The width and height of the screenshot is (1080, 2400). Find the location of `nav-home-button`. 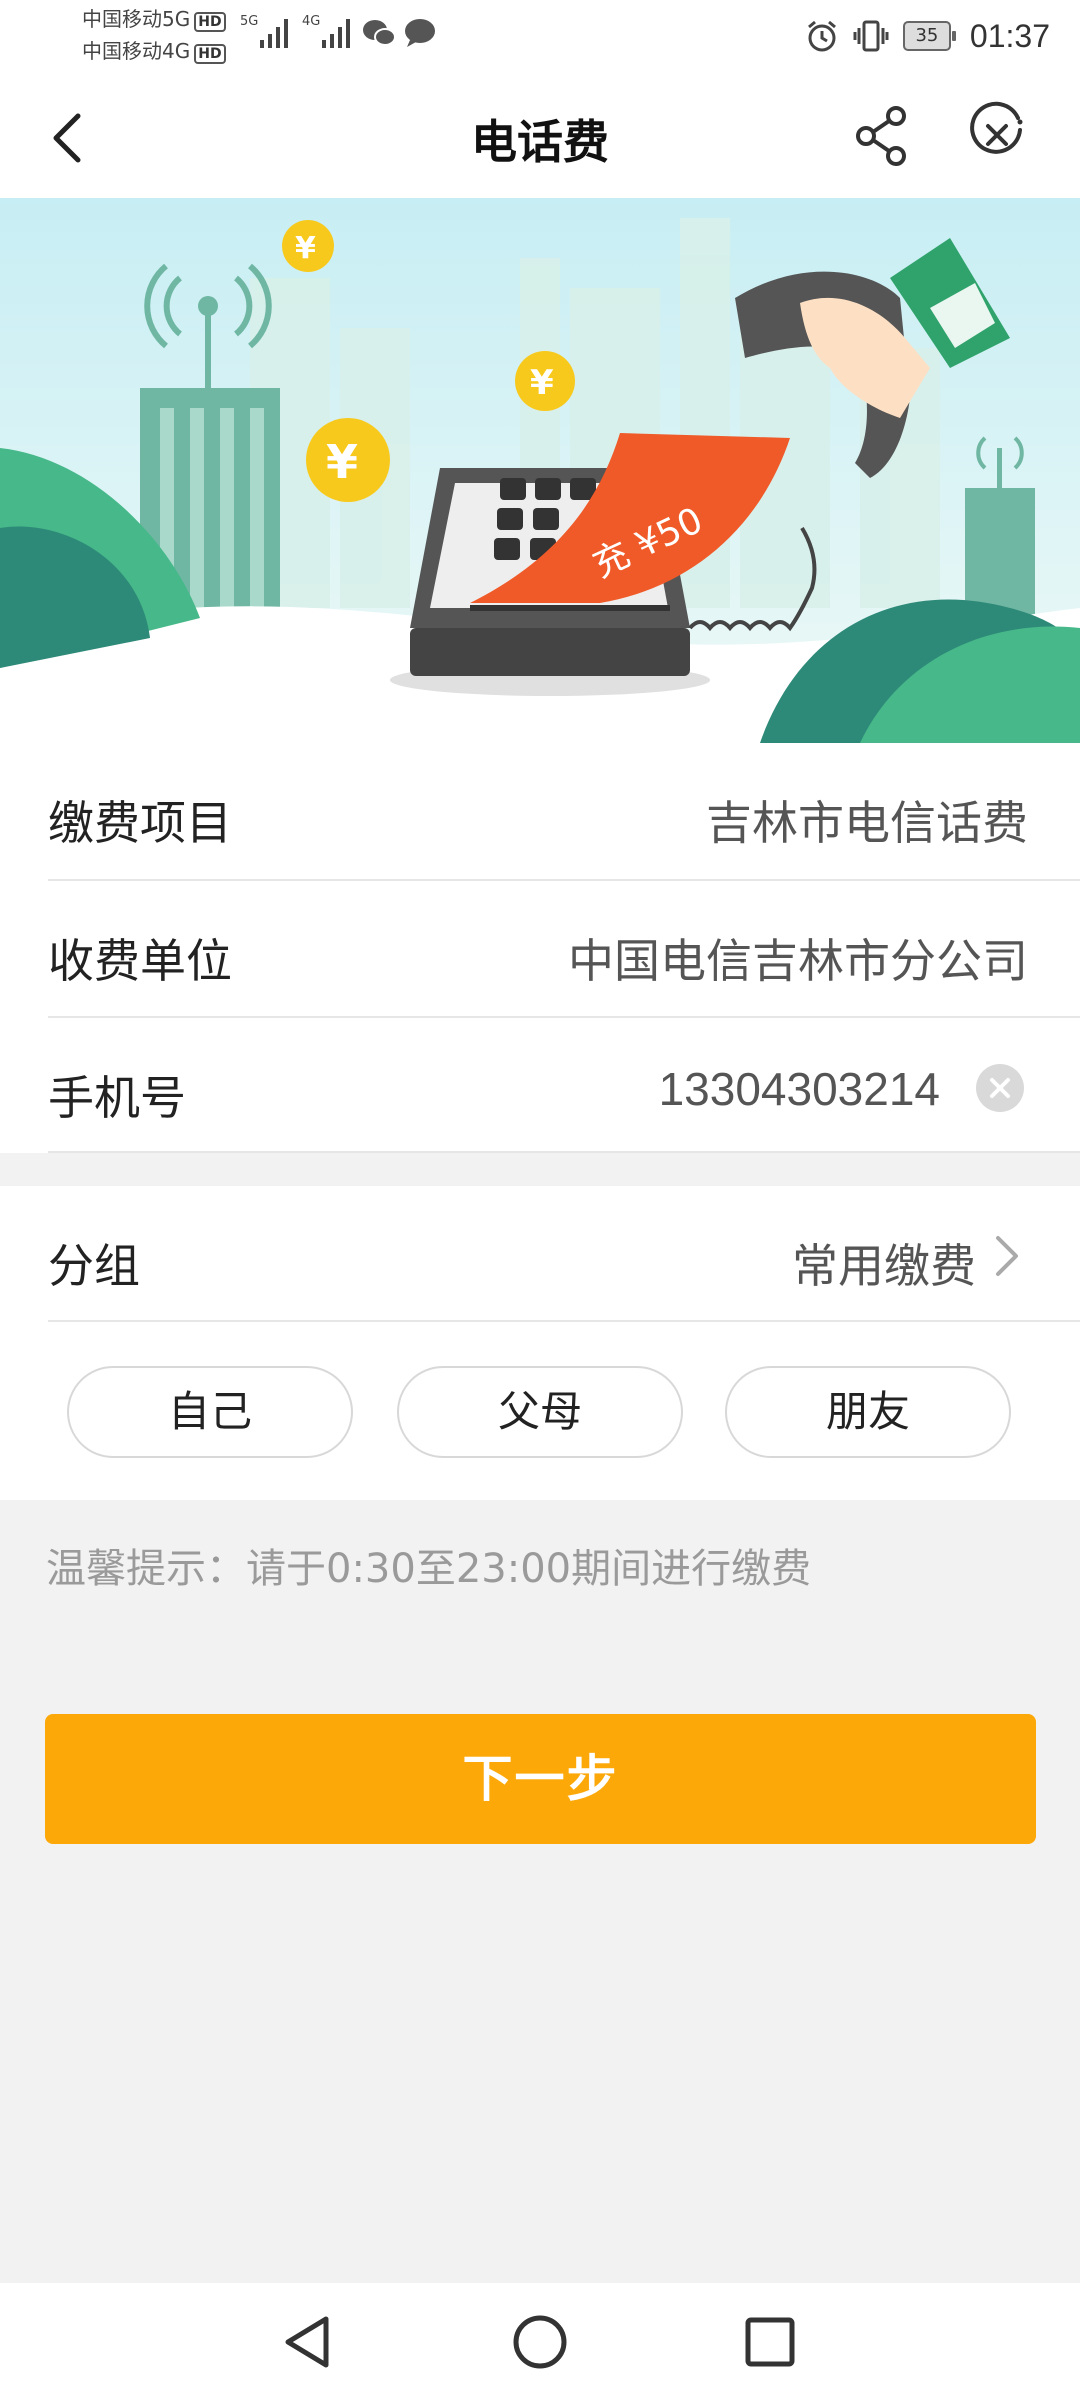

nav-home-button is located at coordinates (540, 2342).